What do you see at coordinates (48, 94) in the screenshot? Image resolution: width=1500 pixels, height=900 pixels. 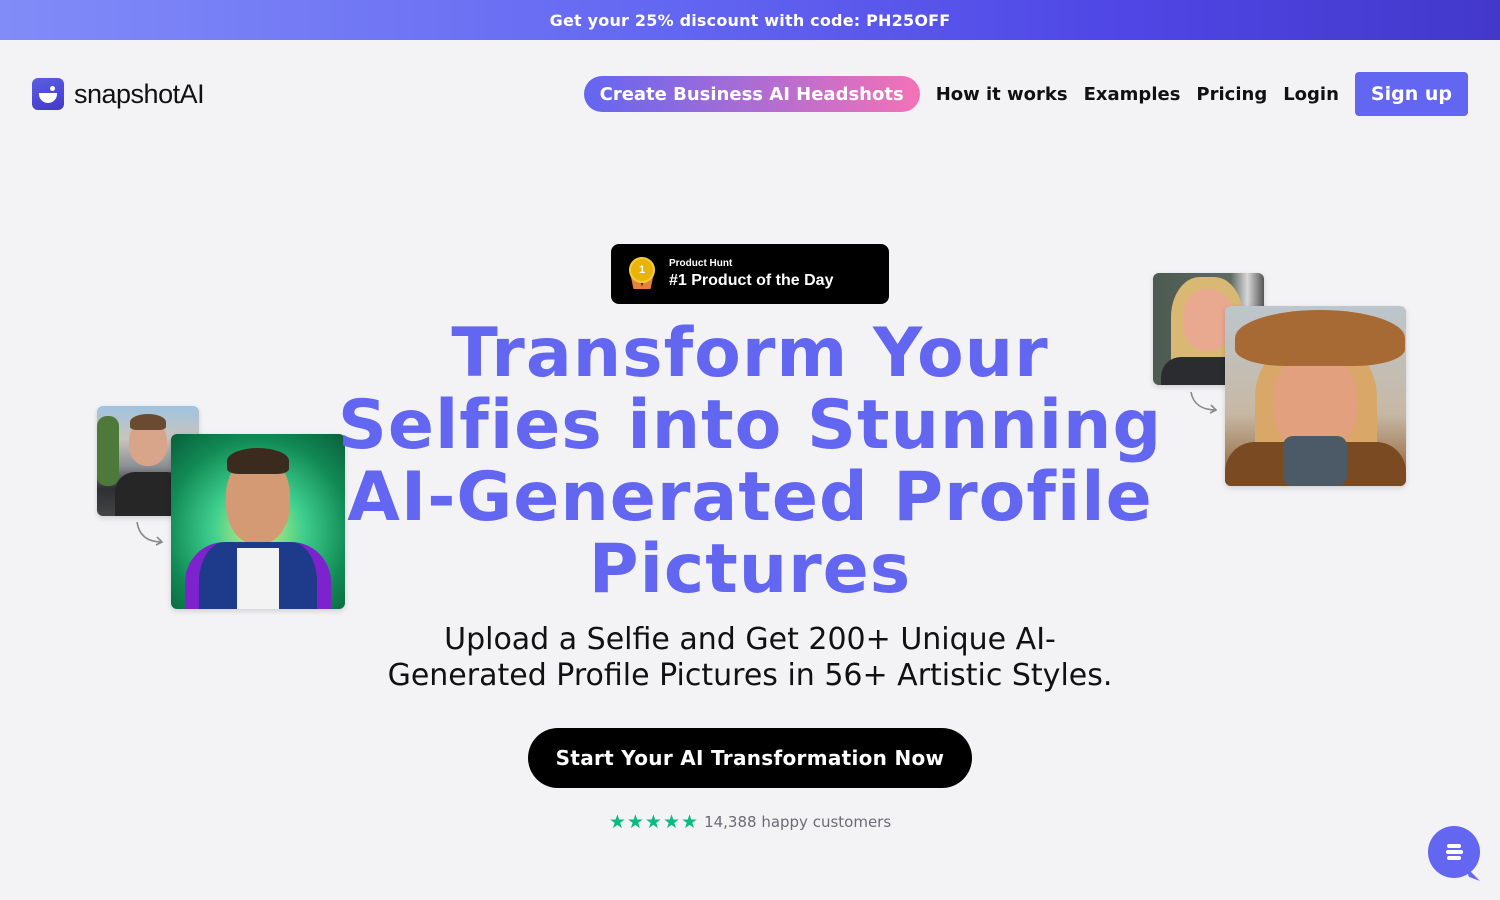 I see `logo-icon` at bounding box center [48, 94].